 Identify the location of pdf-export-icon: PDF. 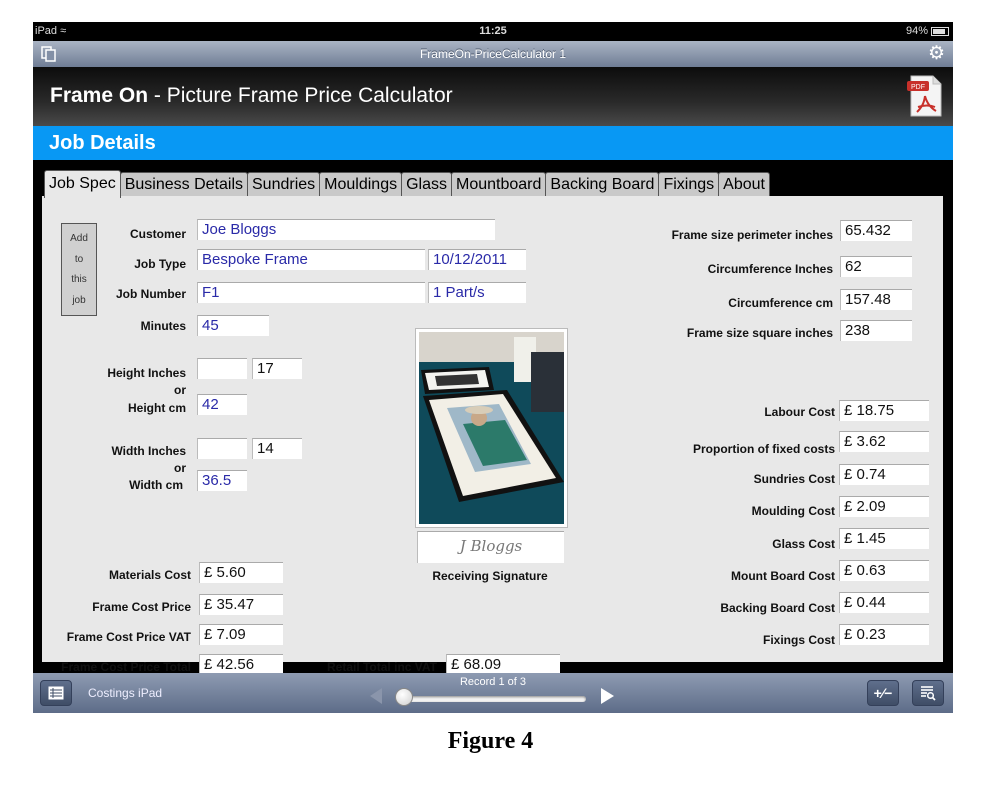
(925, 96).